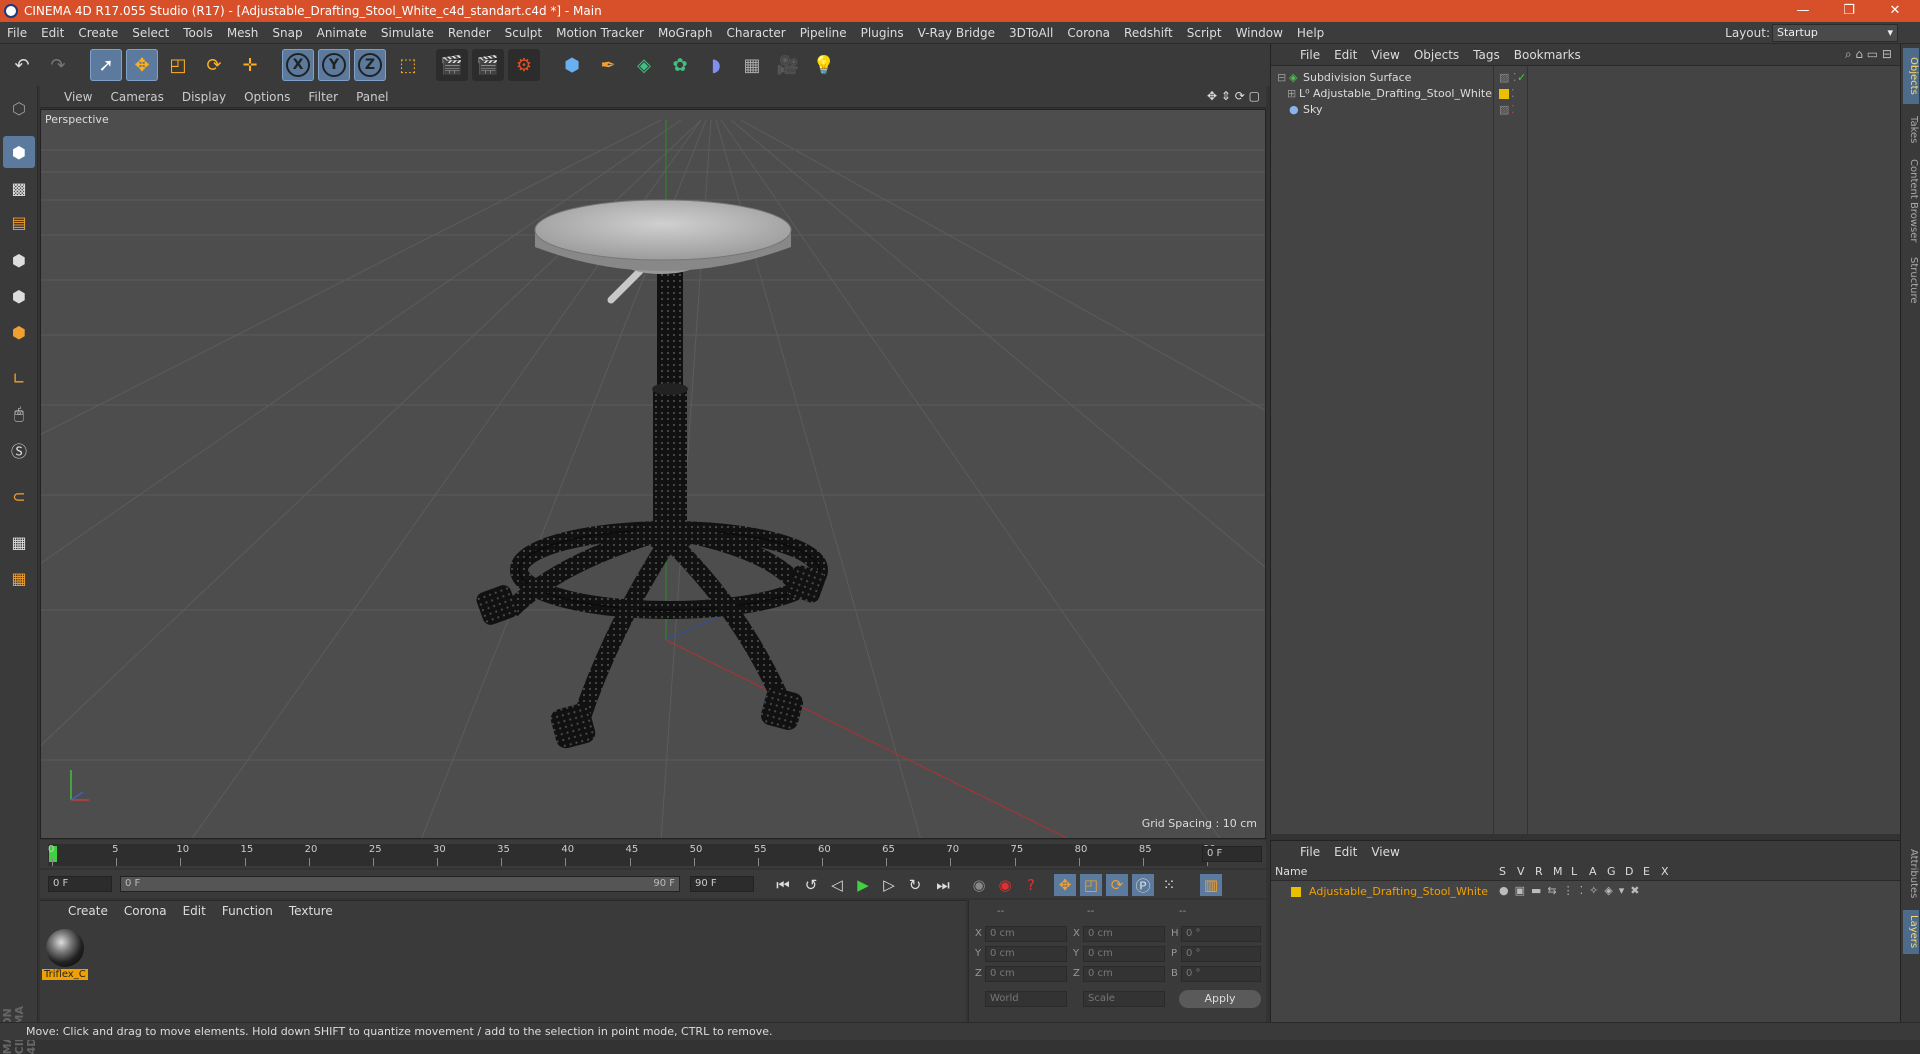 The height and width of the screenshot is (1054, 1920). I want to click on pen-icon: ✒, so click(608, 65).